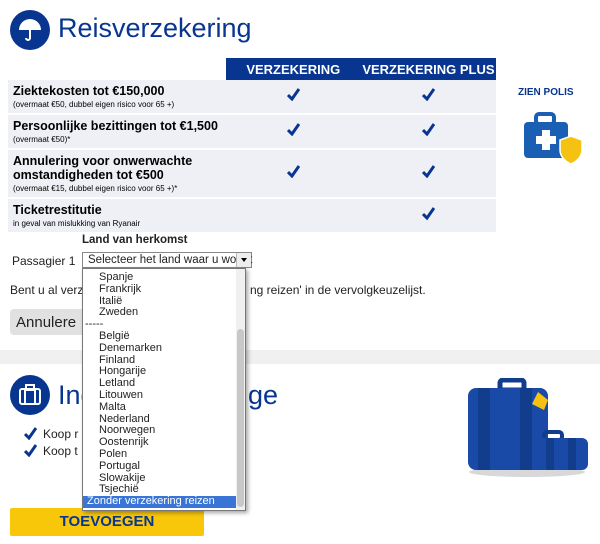 This screenshot has height=544, width=600. Describe the element at coordinates (60, 451) in the screenshot. I see `check-line-text: Koop t` at that location.